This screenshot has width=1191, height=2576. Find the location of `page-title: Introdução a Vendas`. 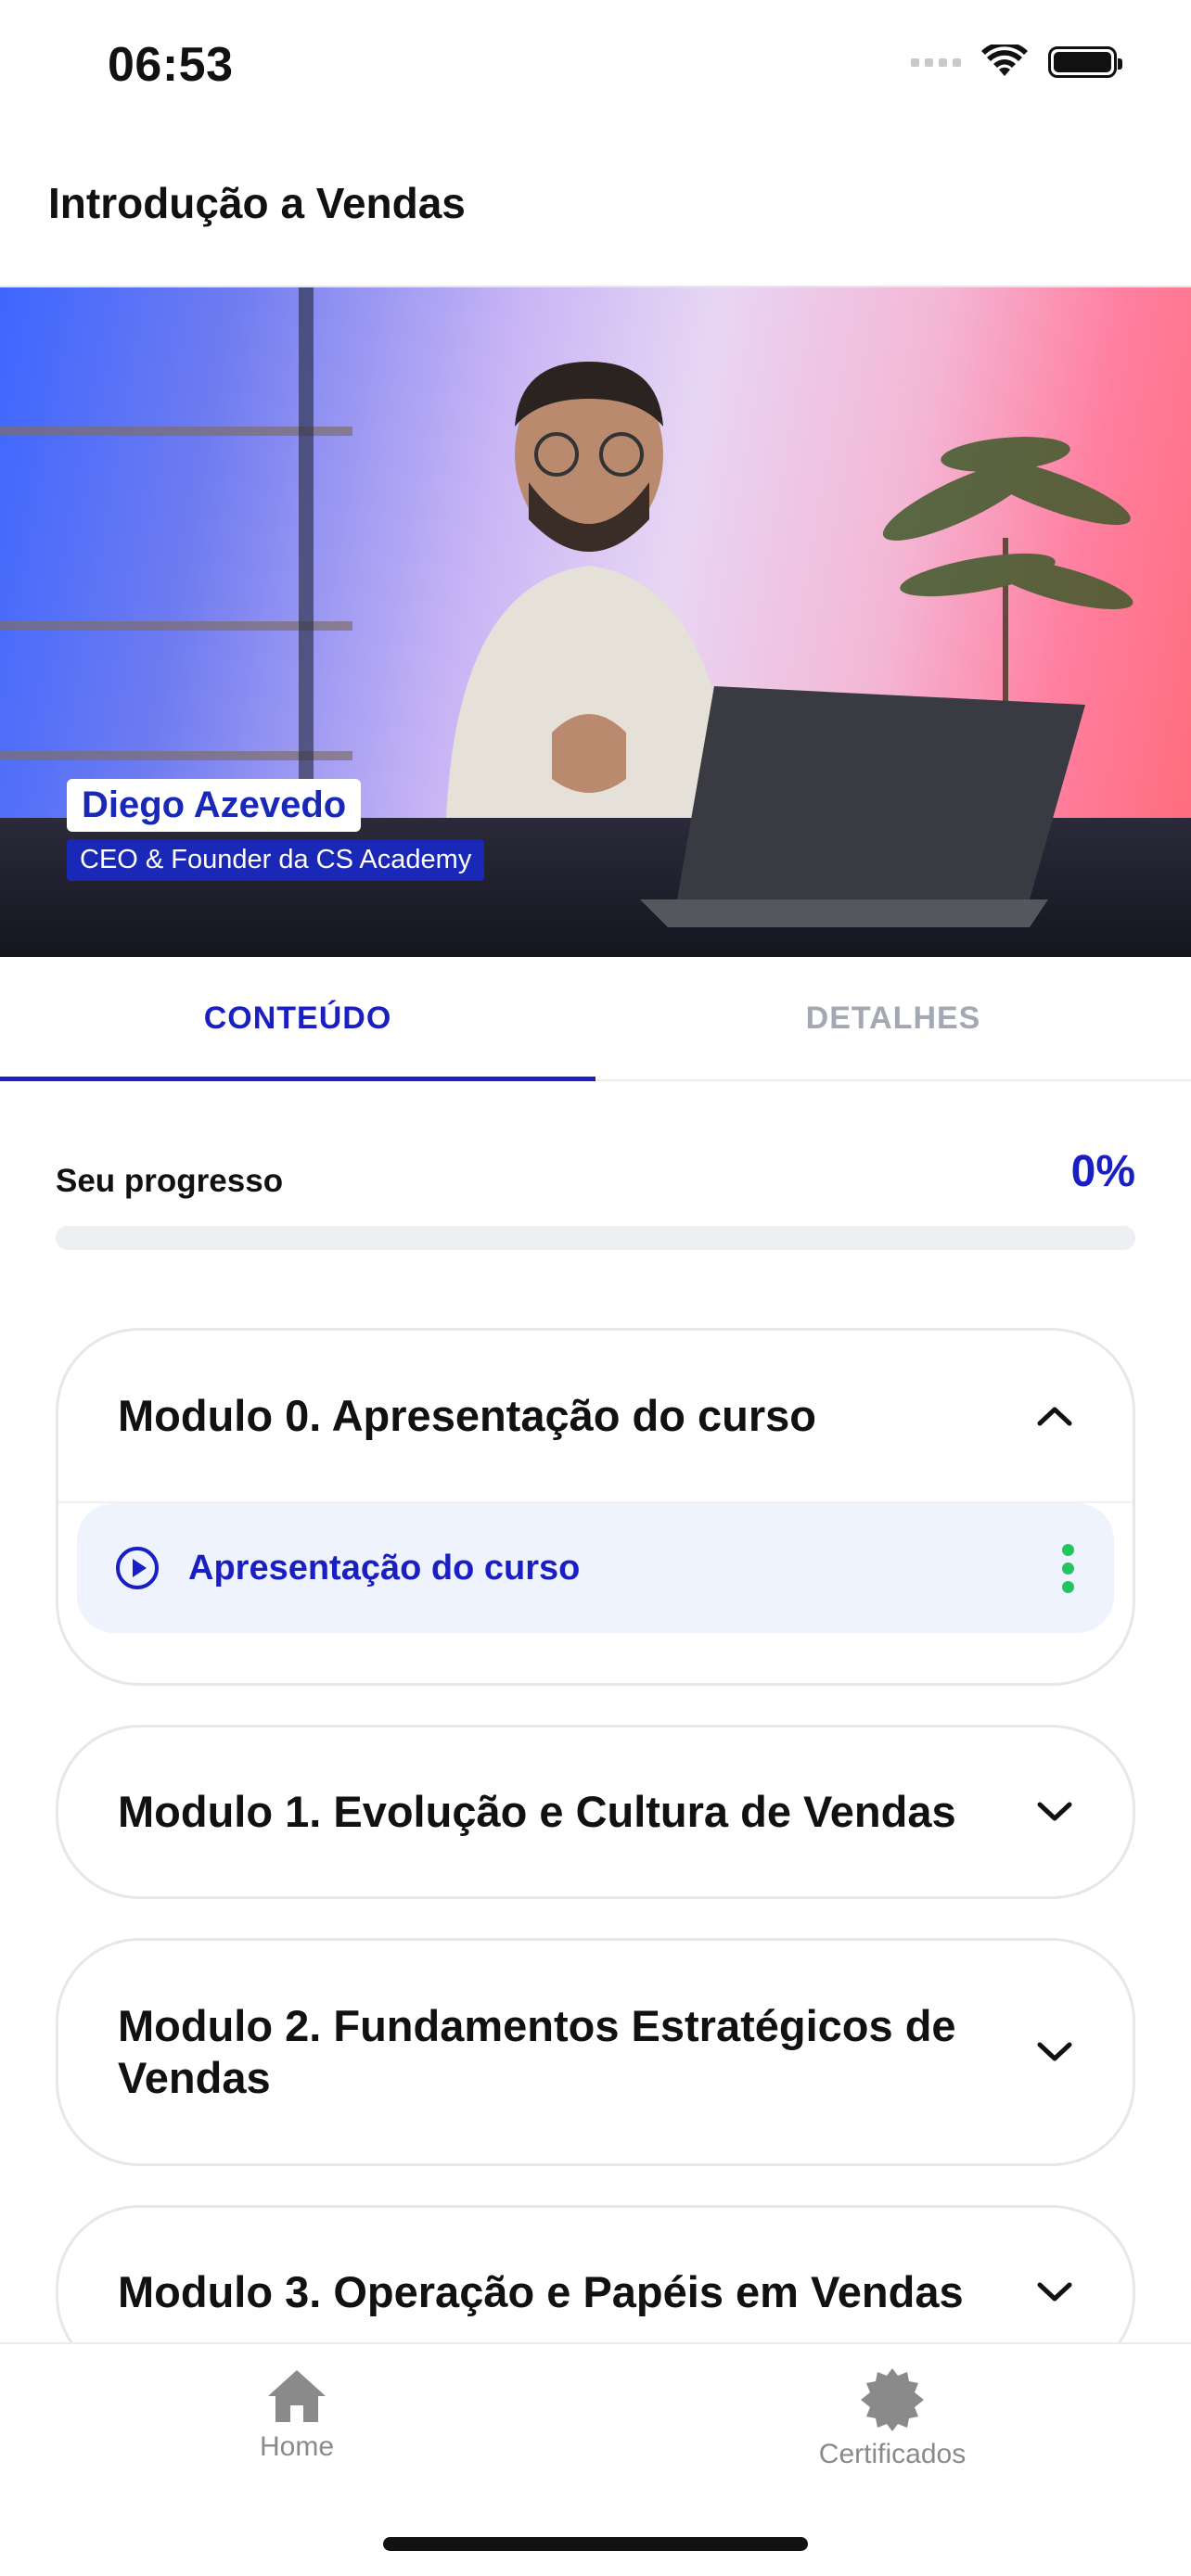

page-title: Introdução a Vendas is located at coordinates (257, 203).